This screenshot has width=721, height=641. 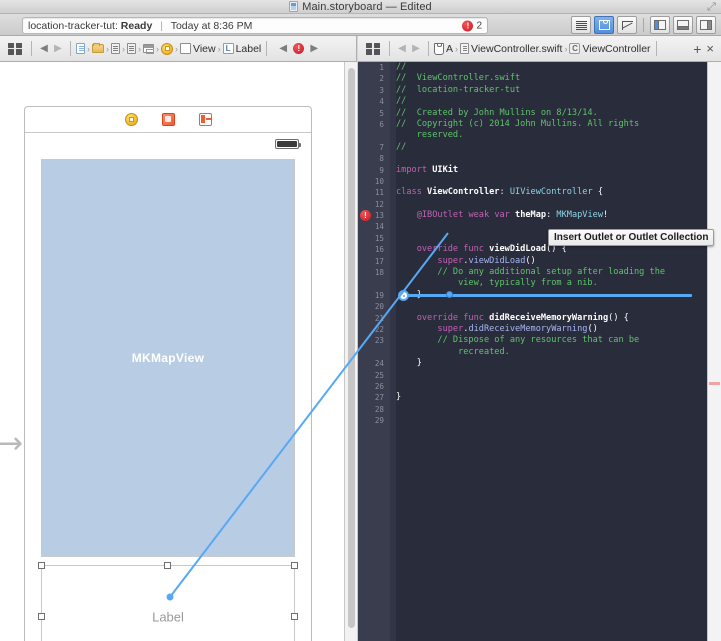 I want to click on breadcrumb-storyboard, so click(x=148, y=49).